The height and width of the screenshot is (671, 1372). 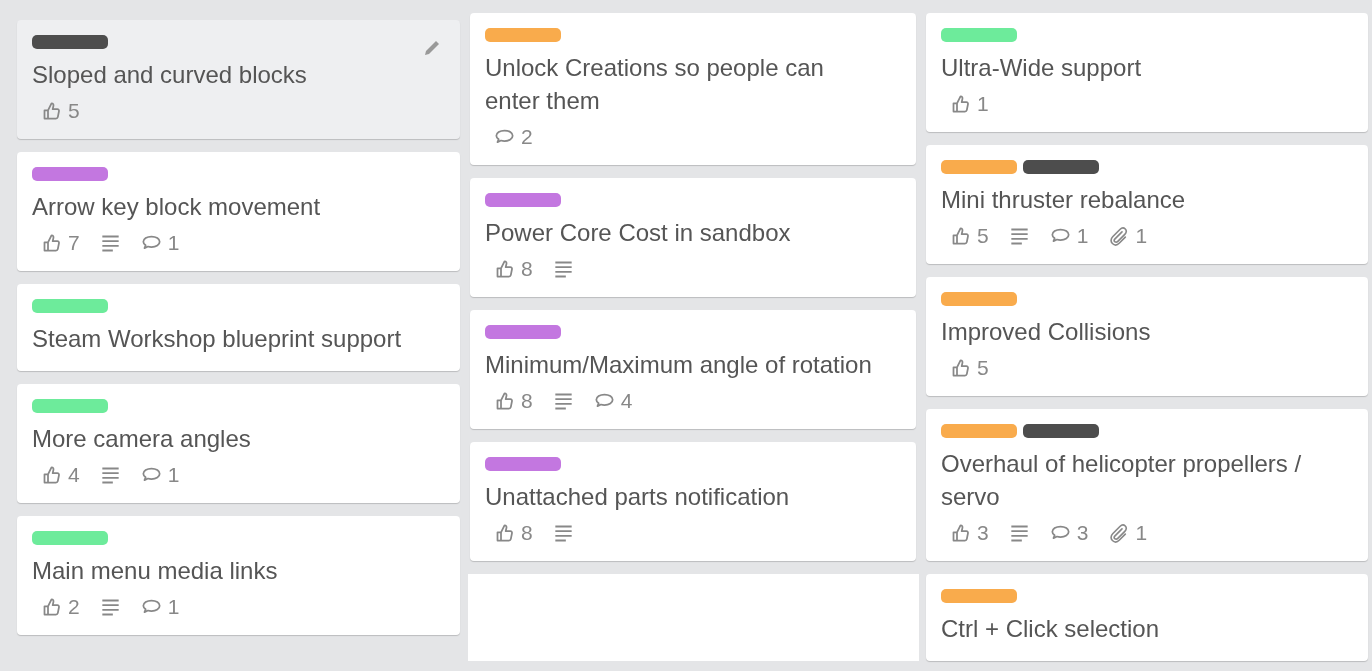 What do you see at coordinates (432, 48) in the screenshot?
I see `pencil-icon` at bounding box center [432, 48].